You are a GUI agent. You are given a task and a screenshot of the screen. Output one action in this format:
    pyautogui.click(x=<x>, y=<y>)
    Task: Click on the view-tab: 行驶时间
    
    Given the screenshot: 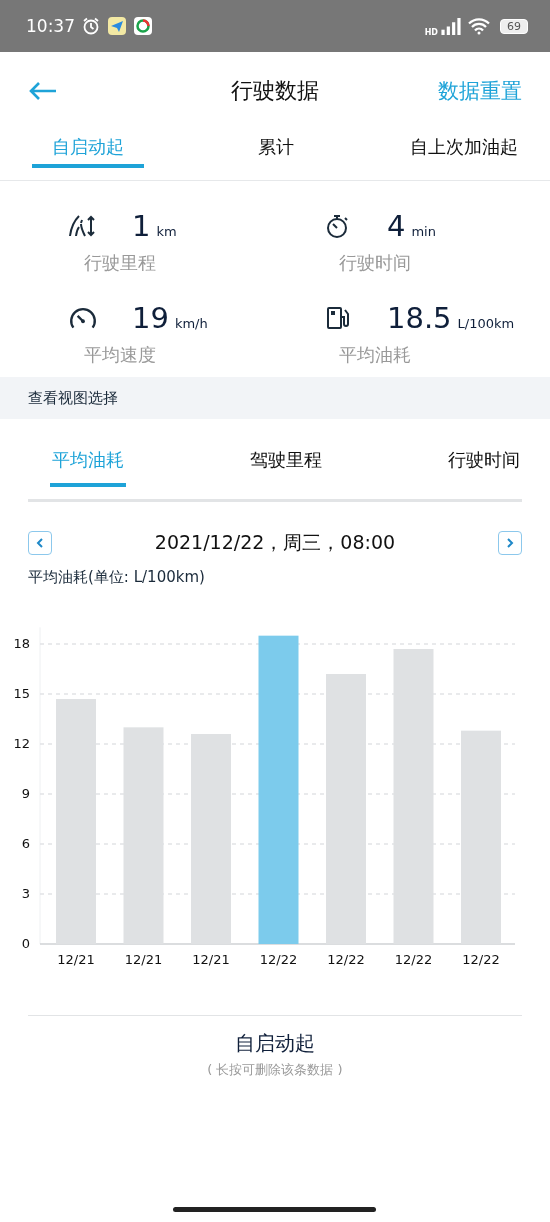 What is the action you would take?
    pyautogui.click(x=484, y=462)
    